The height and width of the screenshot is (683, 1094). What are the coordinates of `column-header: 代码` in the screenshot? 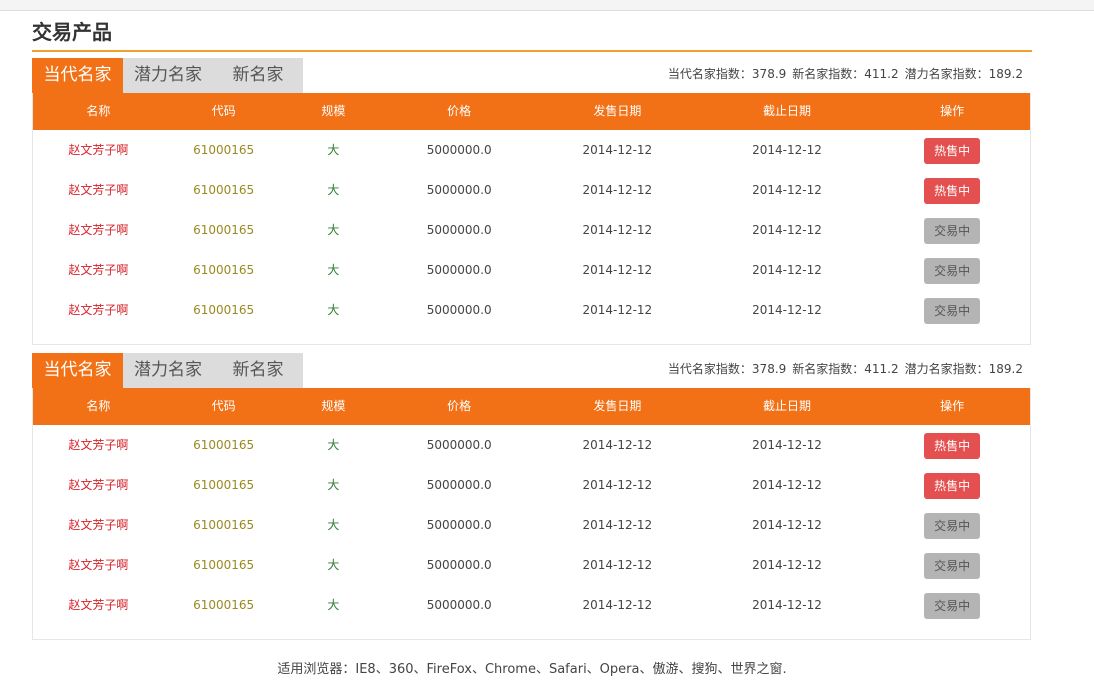 It's located at (223, 406).